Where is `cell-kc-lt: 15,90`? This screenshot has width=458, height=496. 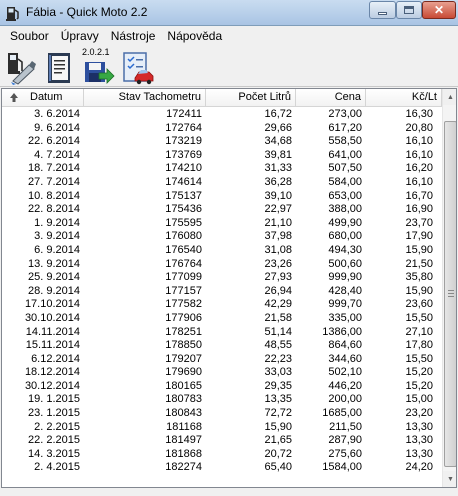 cell-kc-lt: 15,90 is located at coordinates (419, 249).